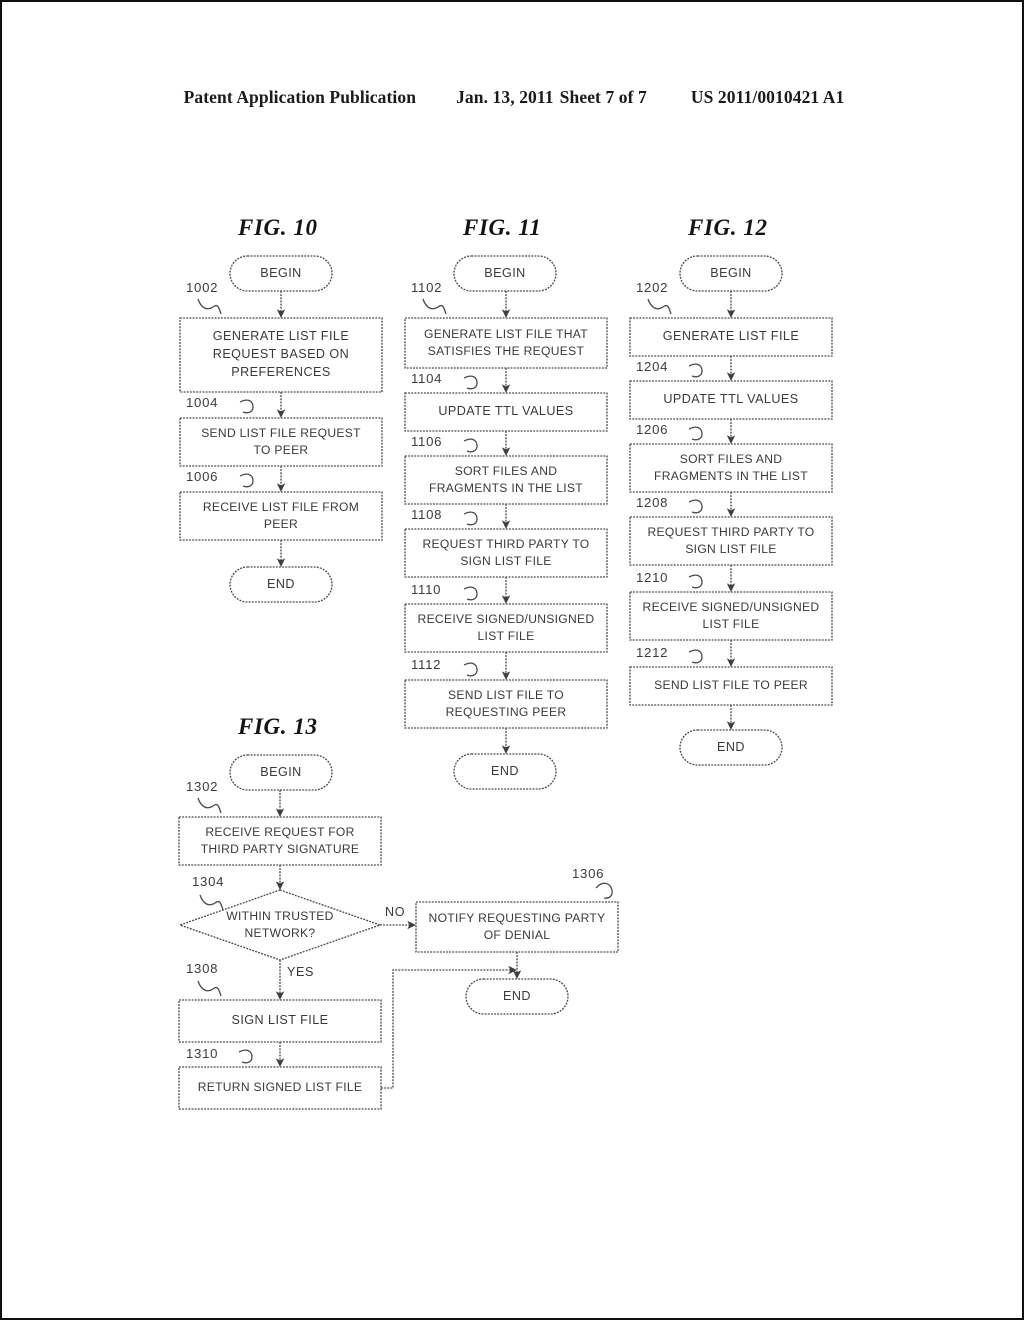 This screenshot has height=1322, width=1024. I want to click on fig10-ref-1002: 1002, so click(202, 287).